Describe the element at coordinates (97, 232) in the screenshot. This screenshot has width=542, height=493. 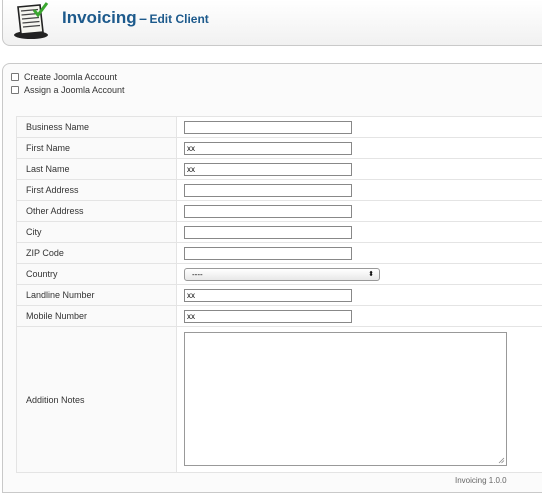
I see `city-label: City` at that location.